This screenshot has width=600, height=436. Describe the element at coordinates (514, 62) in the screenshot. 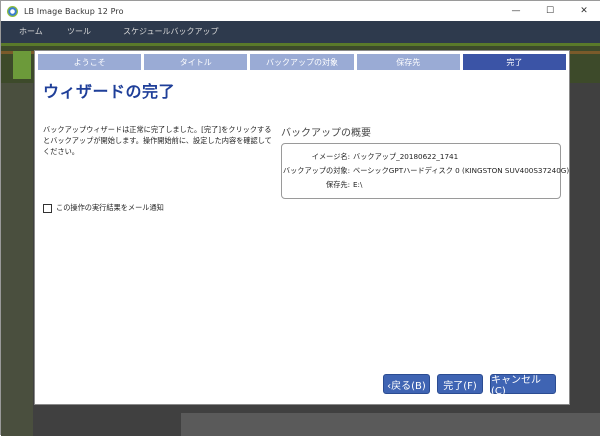

I see `step-finish: 完了` at that location.